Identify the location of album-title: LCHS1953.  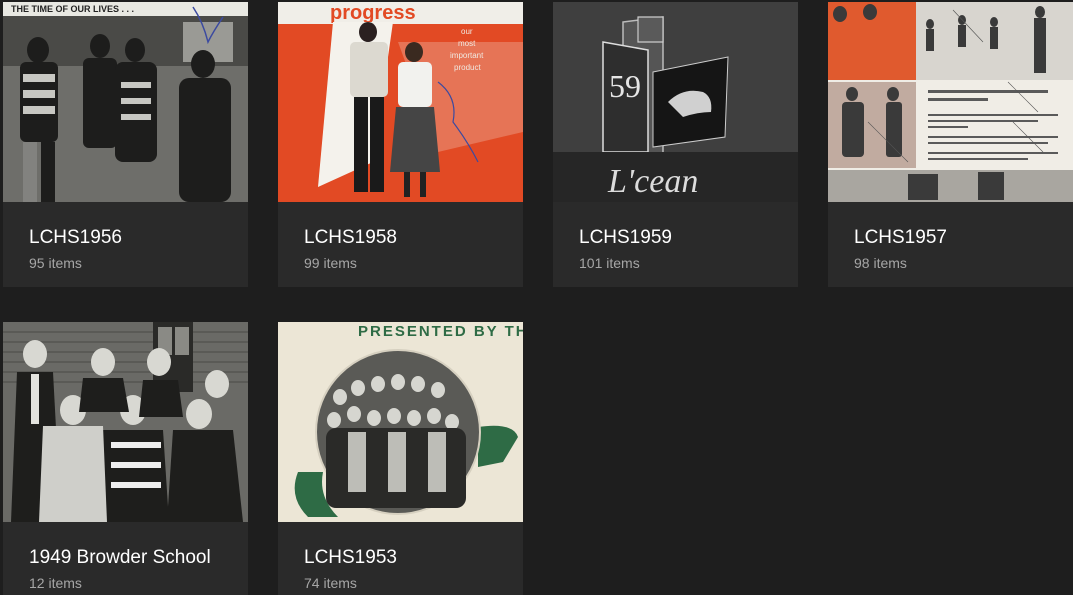
(350, 557).